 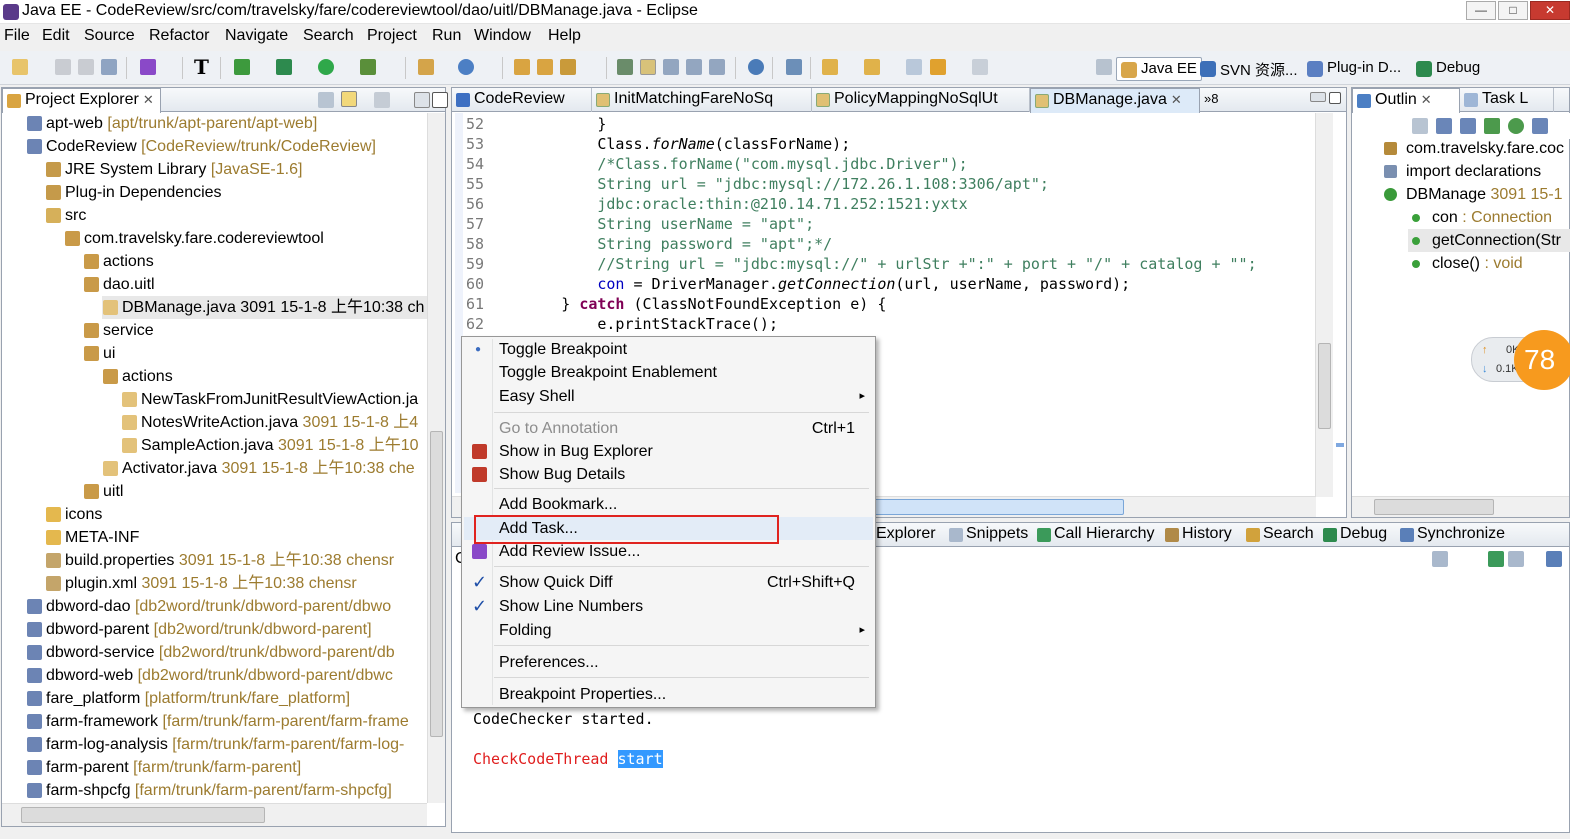 What do you see at coordinates (668, 372) in the screenshot?
I see `menu-item-toggle-breakpoint-enablement: Toggle Breakpoint Enablement` at bounding box center [668, 372].